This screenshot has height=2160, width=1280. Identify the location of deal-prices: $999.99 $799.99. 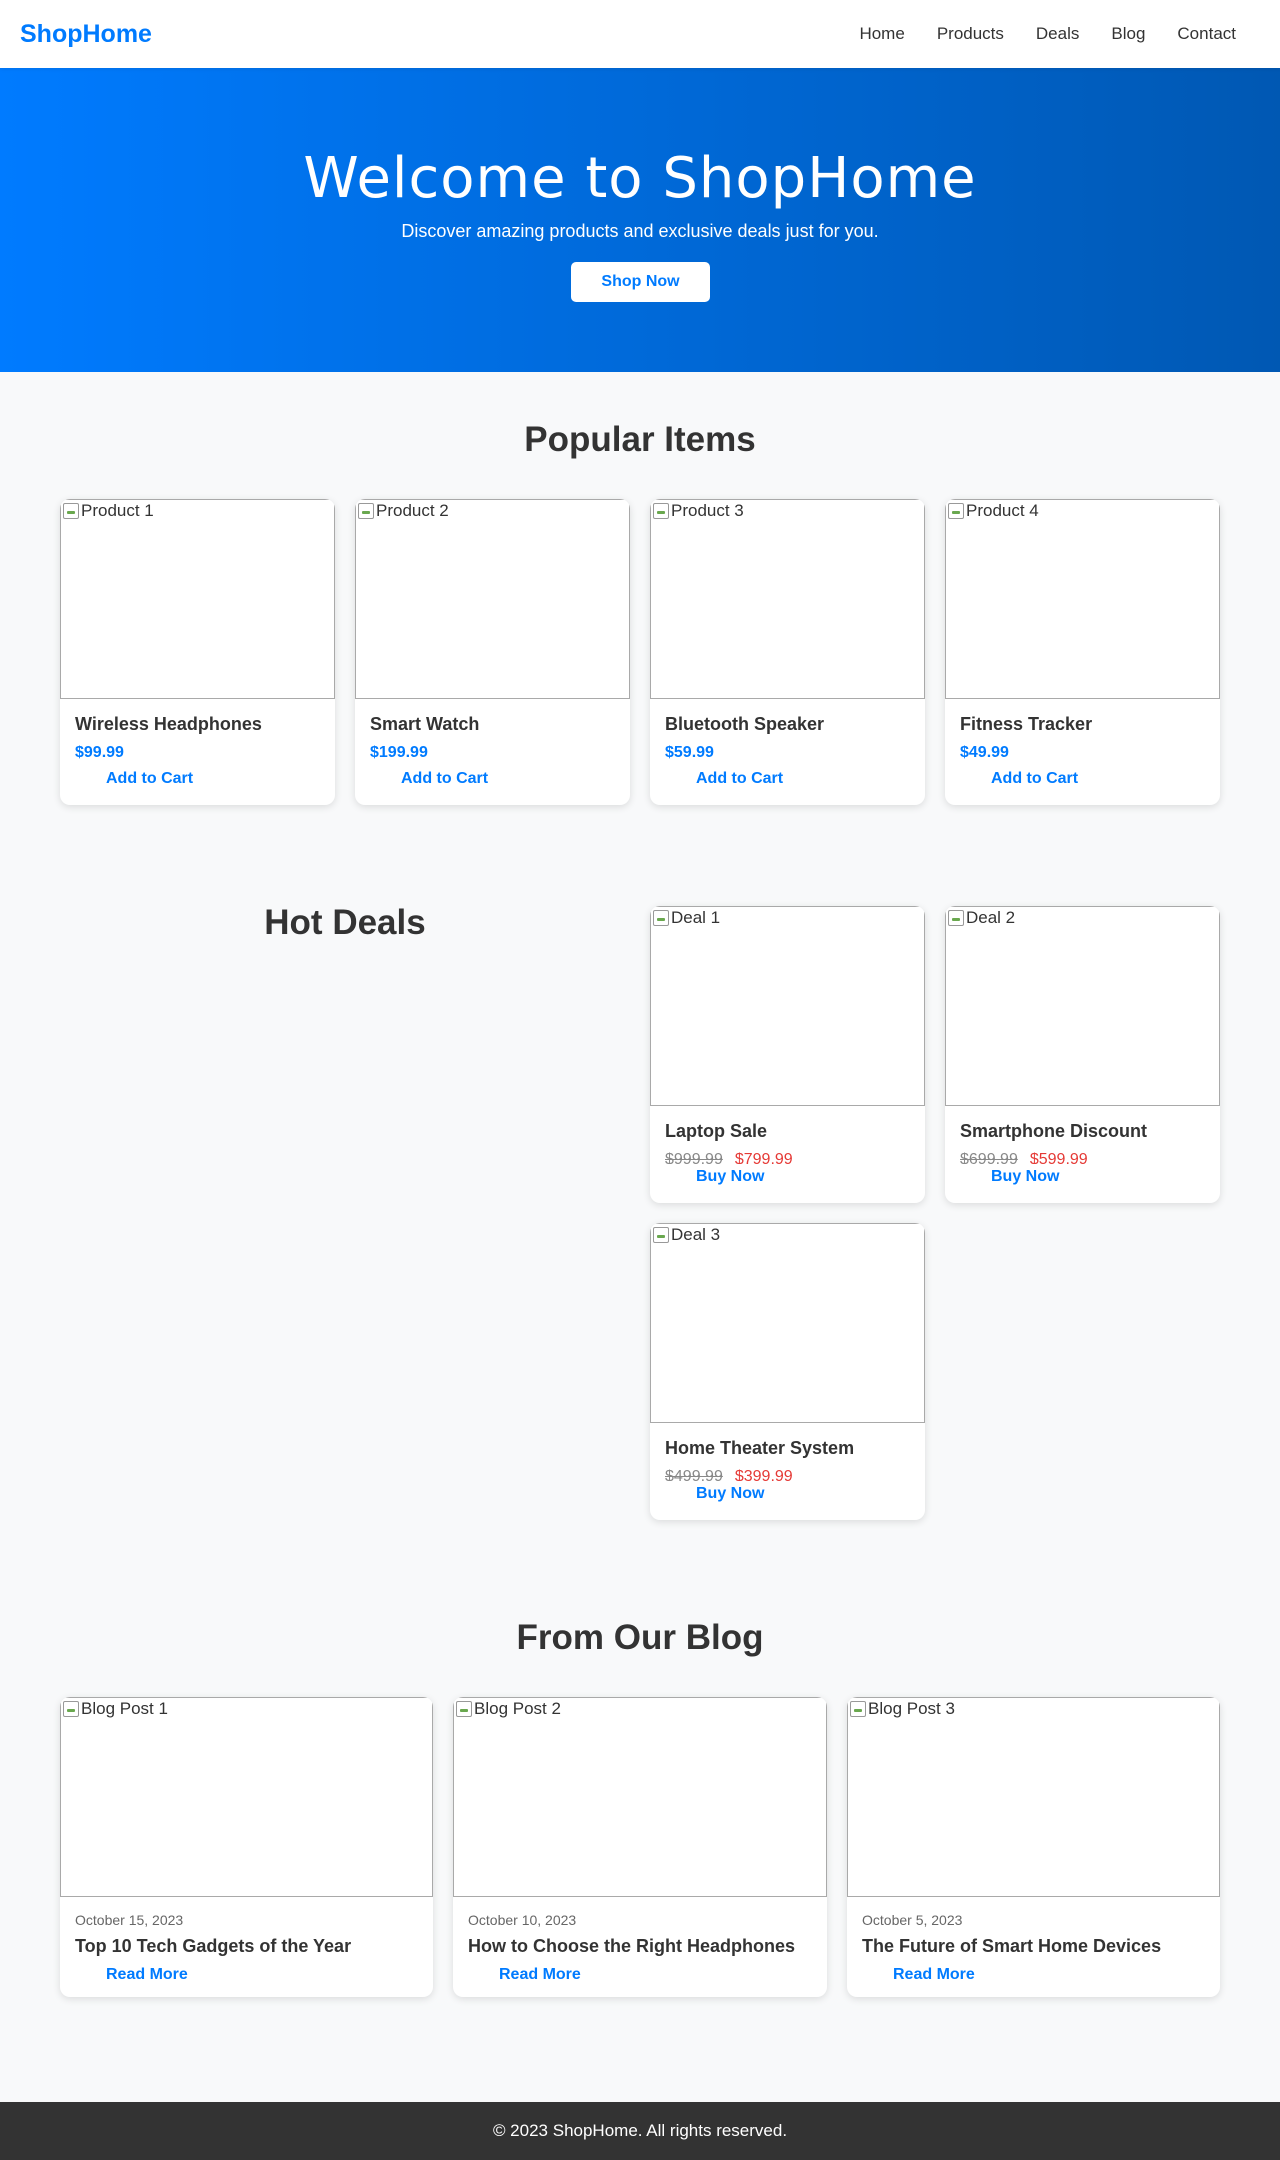
(729, 1157).